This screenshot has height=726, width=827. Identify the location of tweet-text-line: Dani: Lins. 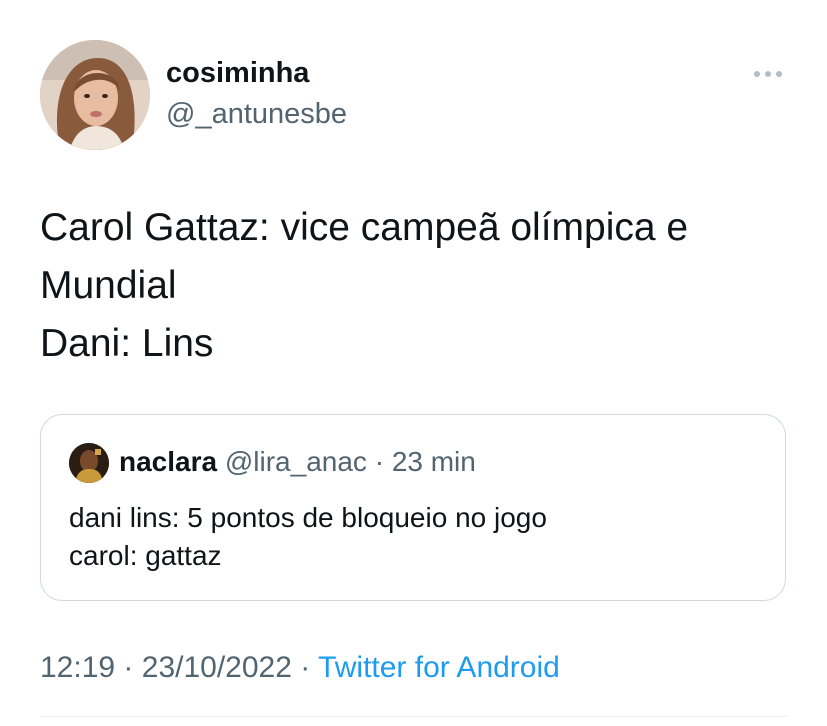
(127, 343).